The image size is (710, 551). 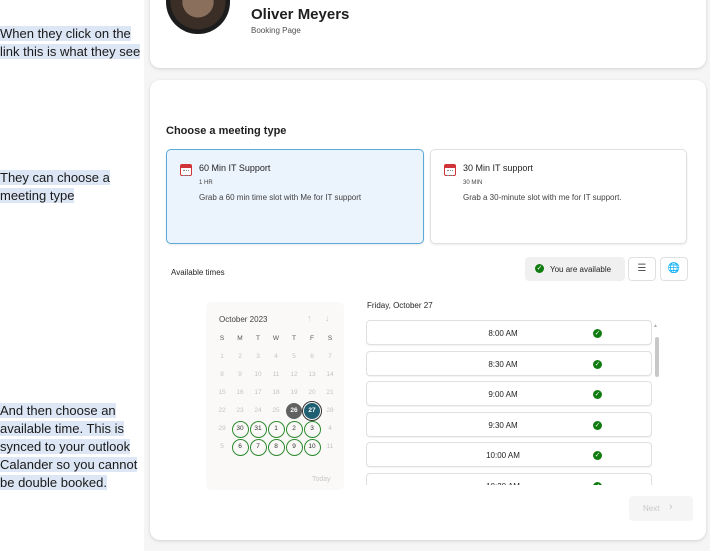 What do you see at coordinates (509, 363) in the screenshot?
I see `time-slot: 8:30 AM ✓` at bounding box center [509, 363].